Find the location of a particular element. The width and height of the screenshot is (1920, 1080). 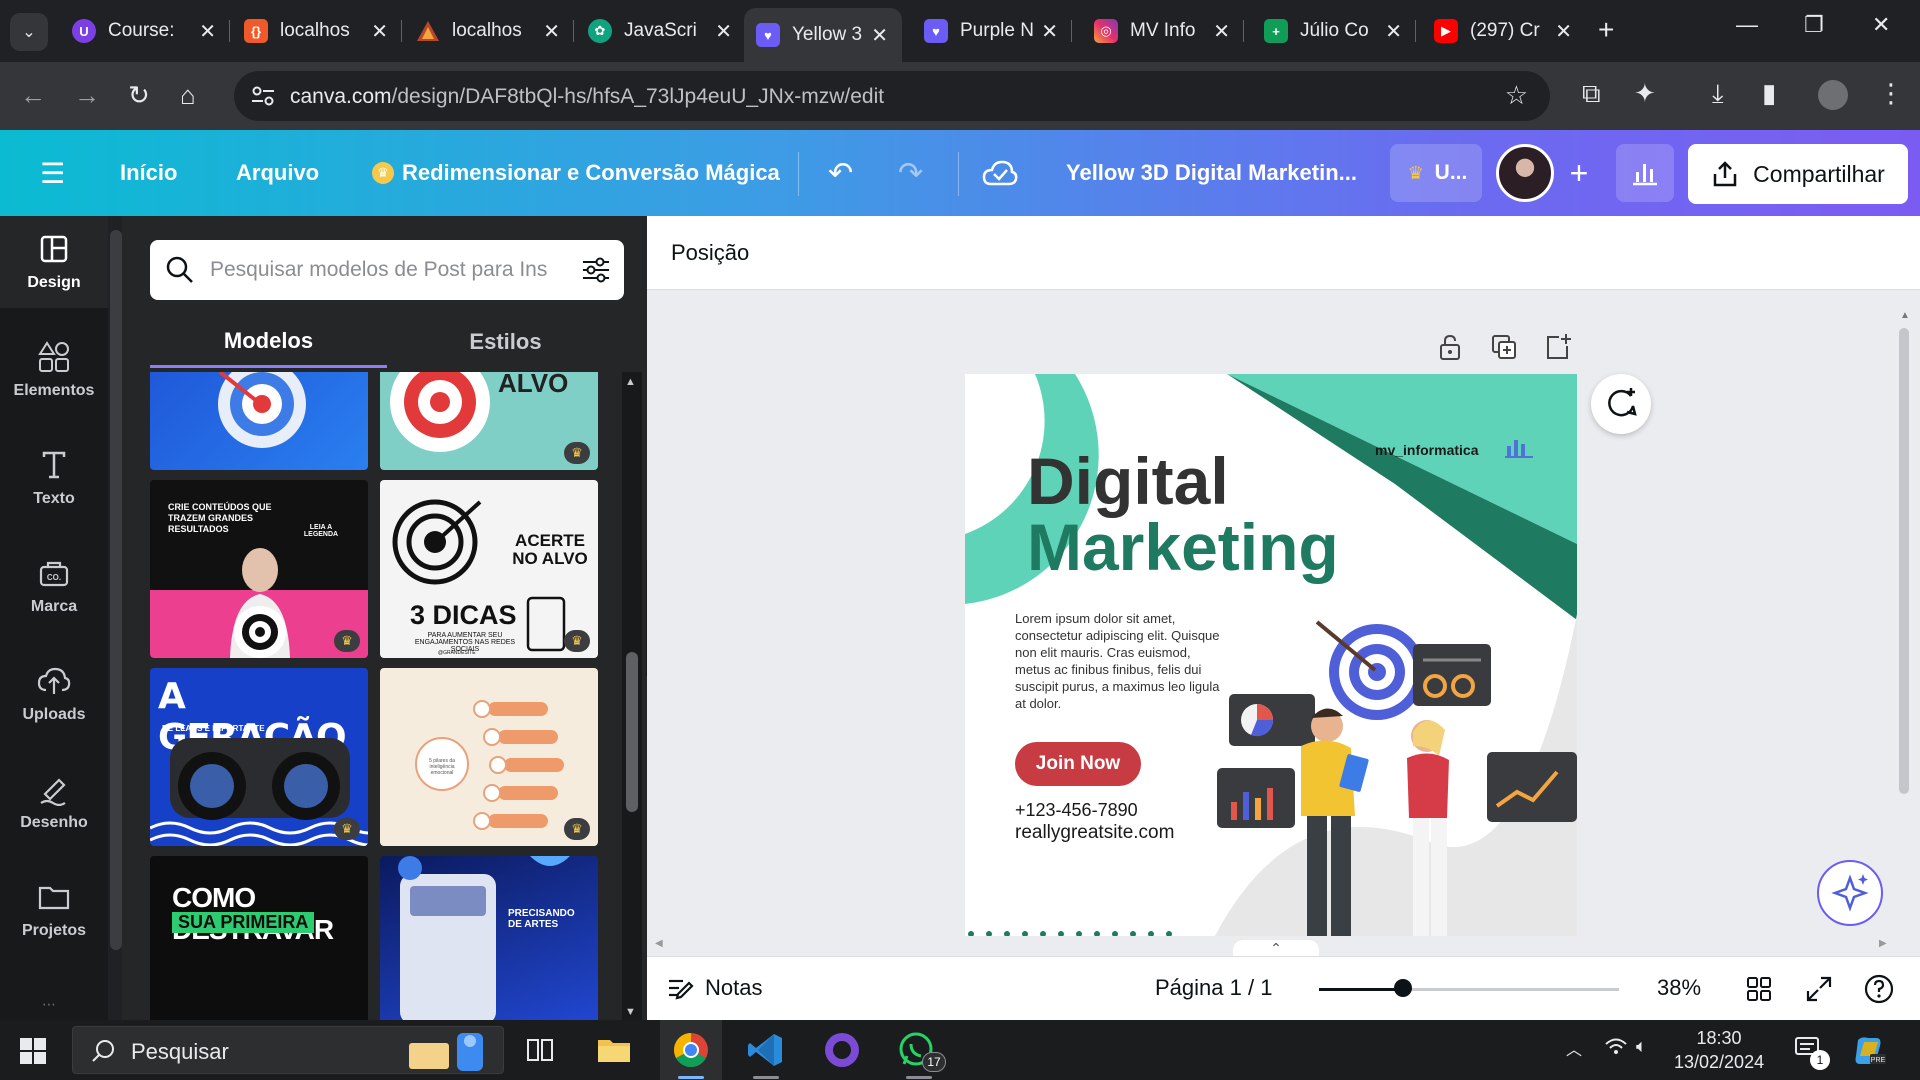

template-card-a-geracao: A GERAÇÃO DE LEADS E IMPORTANTE ♛ is located at coordinates (259, 757).